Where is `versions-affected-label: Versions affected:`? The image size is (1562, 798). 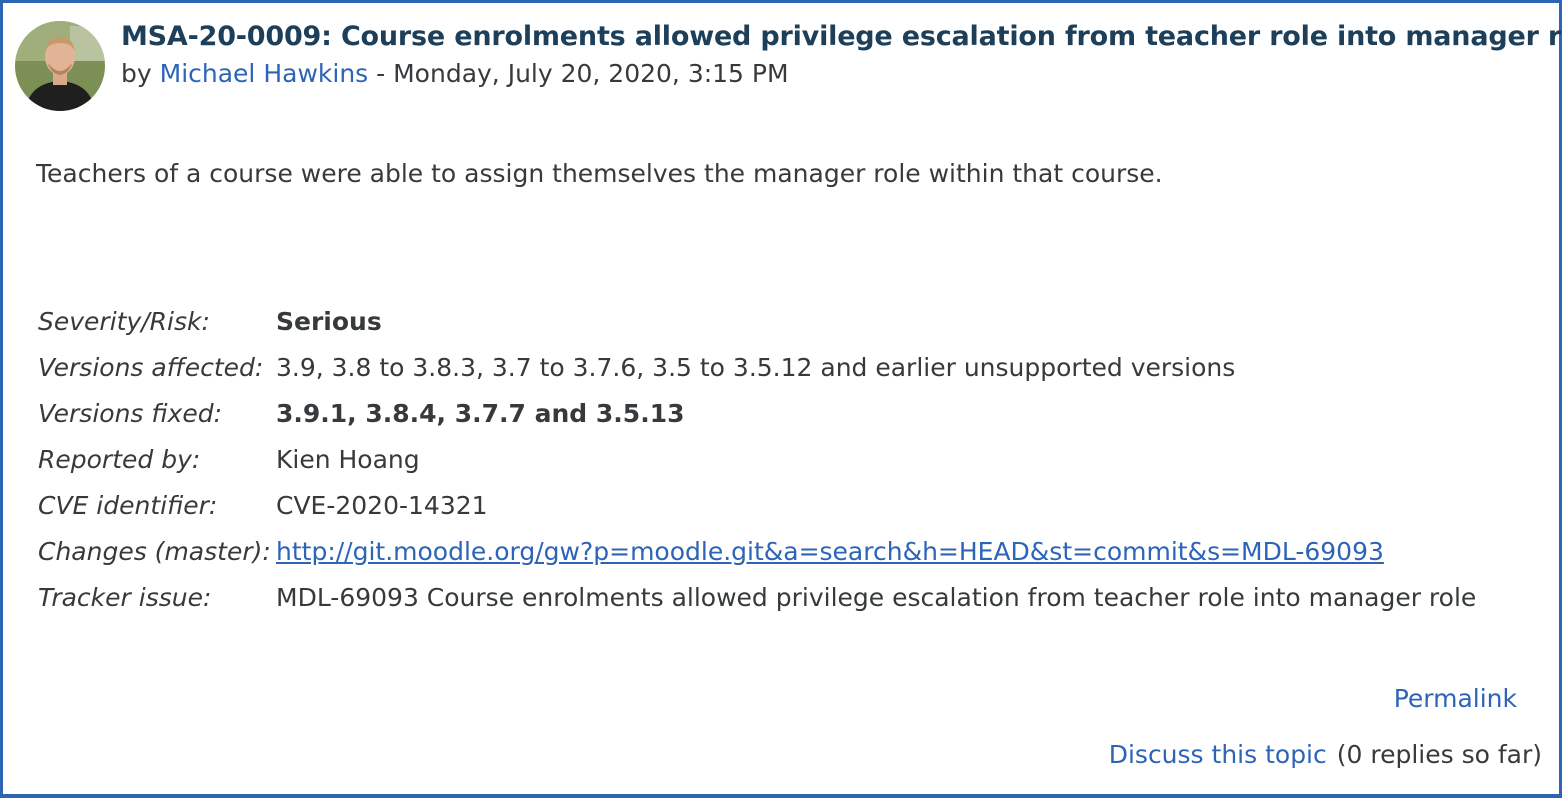 versions-affected-label: Versions affected: is located at coordinates (151, 367).